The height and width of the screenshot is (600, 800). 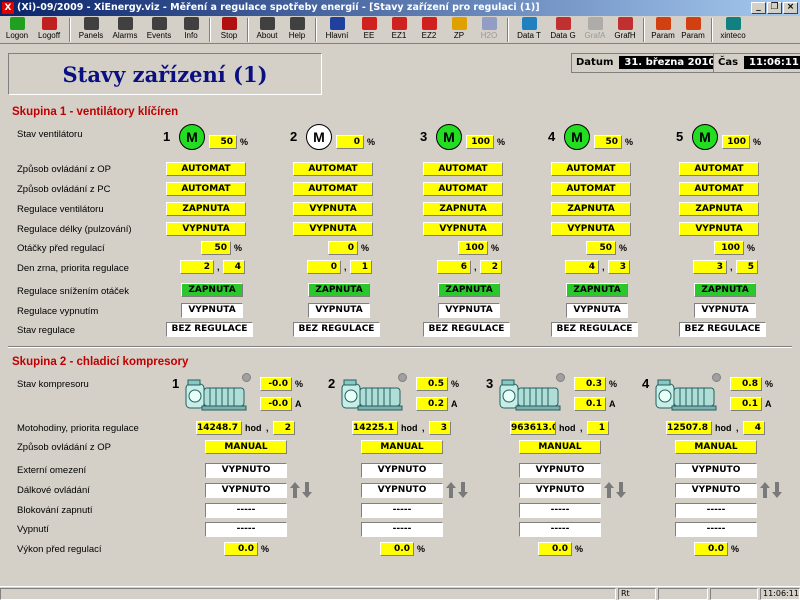 What do you see at coordinates (58, 311) in the screenshot?
I see `label-regulace-vypnutim: Regulace vypnutím` at bounding box center [58, 311].